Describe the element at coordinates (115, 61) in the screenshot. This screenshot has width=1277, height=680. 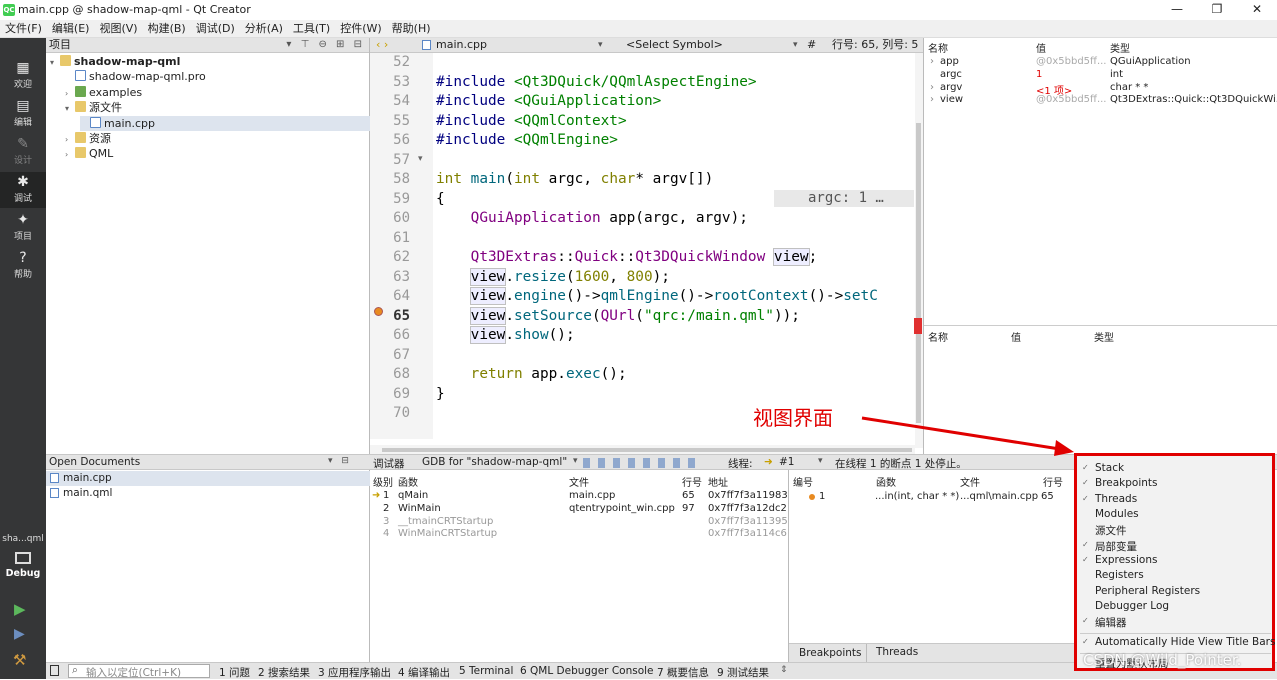
I see `tree-item: ▾ shadow-map-qml` at that location.